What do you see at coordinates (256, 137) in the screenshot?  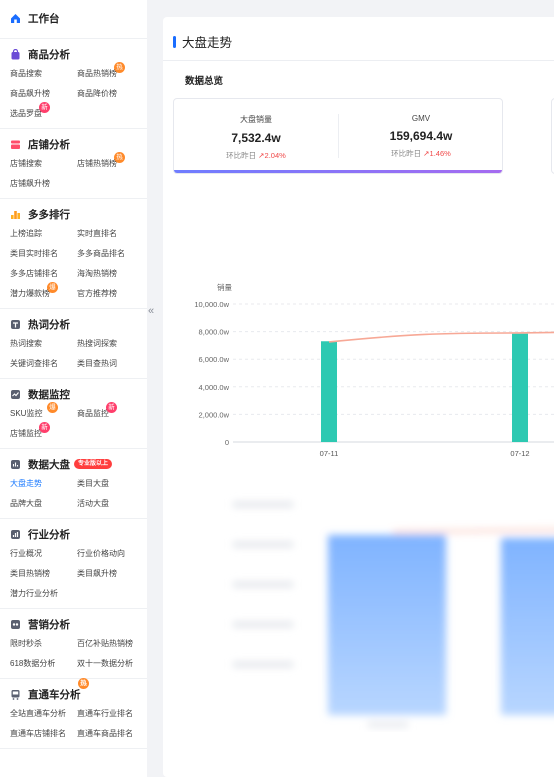 I see `metric-sales: 大盘销量 7,532.4w 环比昨日 ↗2.04%` at bounding box center [256, 137].